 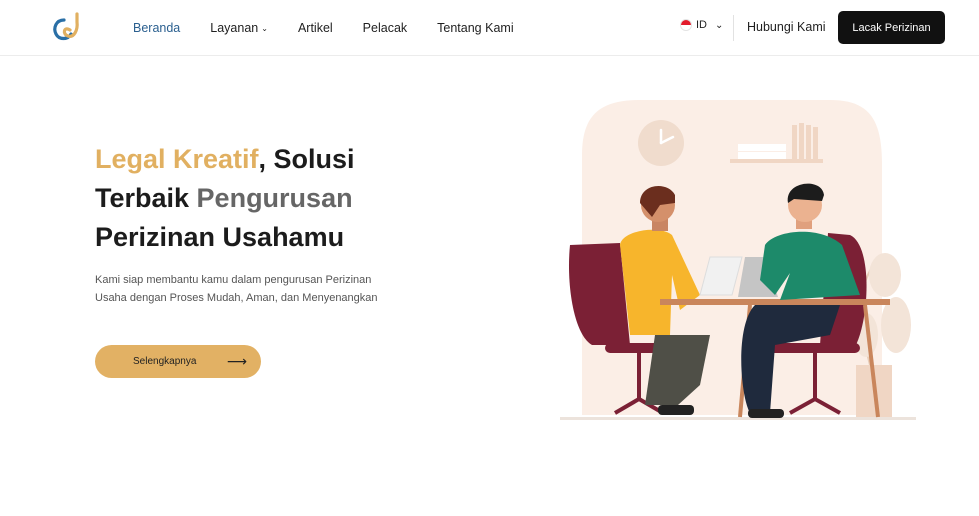 What do you see at coordinates (177, 159) in the screenshot?
I see `hero-title-brand: Legal Kreatif` at bounding box center [177, 159].